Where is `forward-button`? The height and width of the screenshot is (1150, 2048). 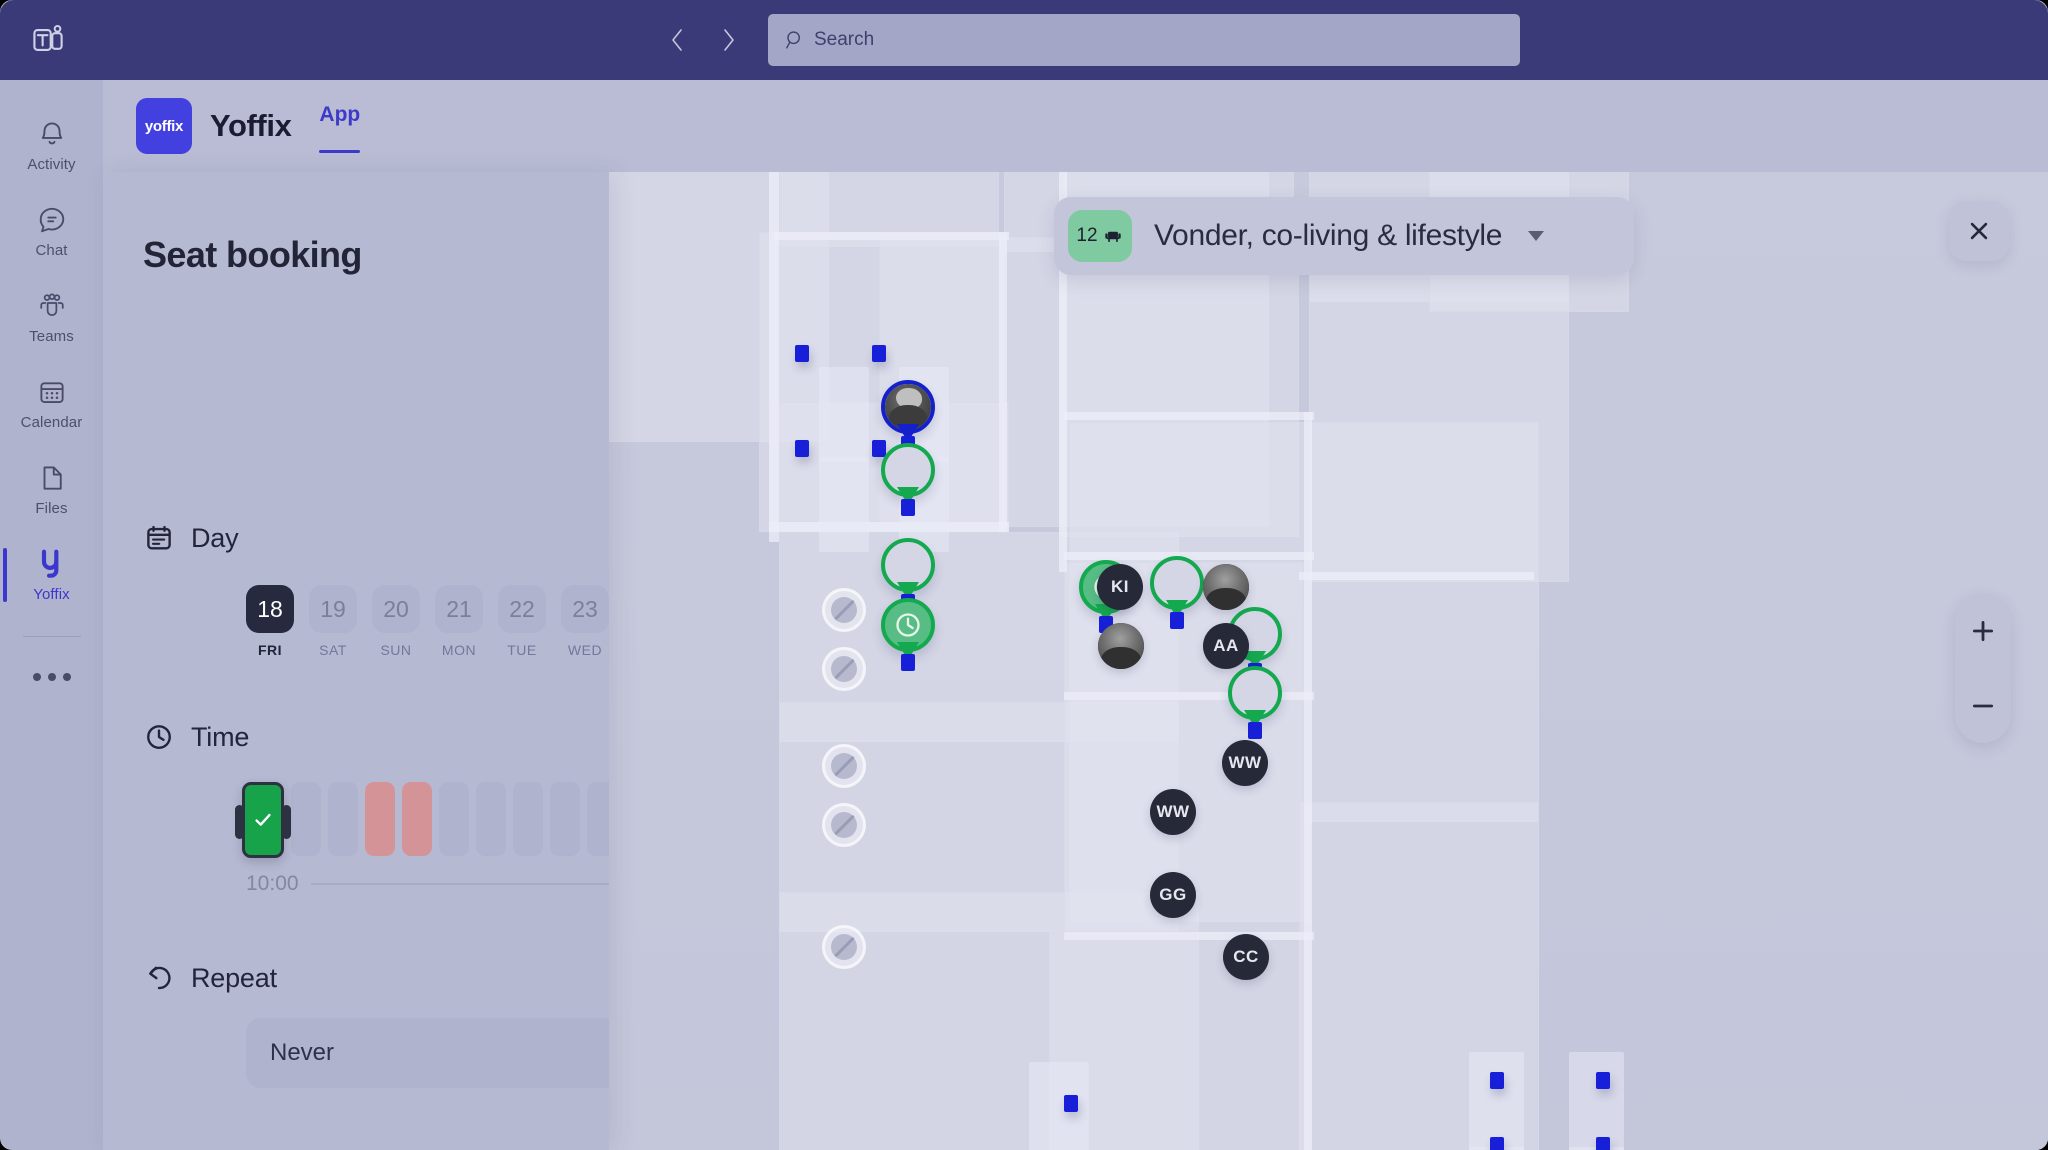
forward-button is located at coordinates (729, 40).